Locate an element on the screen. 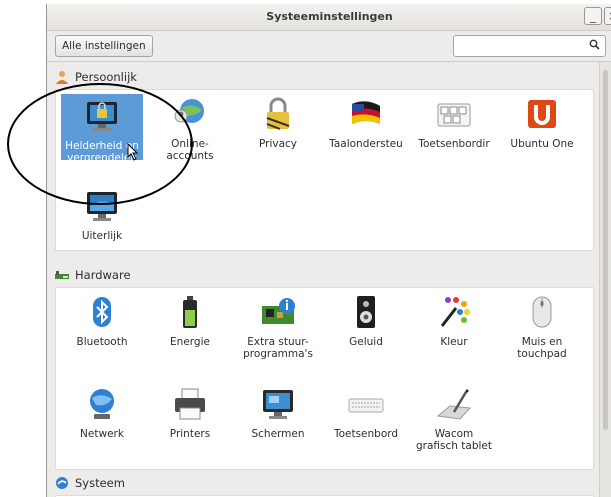 Image resolution: width=611 pixels, height=497 pixels. toolbar: Alle instellingen is located at coordinates (329, 46).